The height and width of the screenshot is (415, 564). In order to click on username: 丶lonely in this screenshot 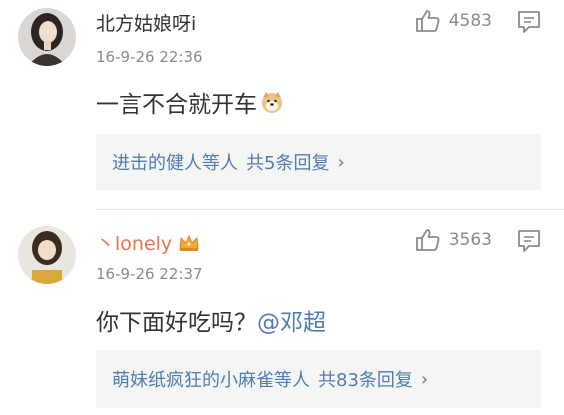, I will do `click(148, 242)`.